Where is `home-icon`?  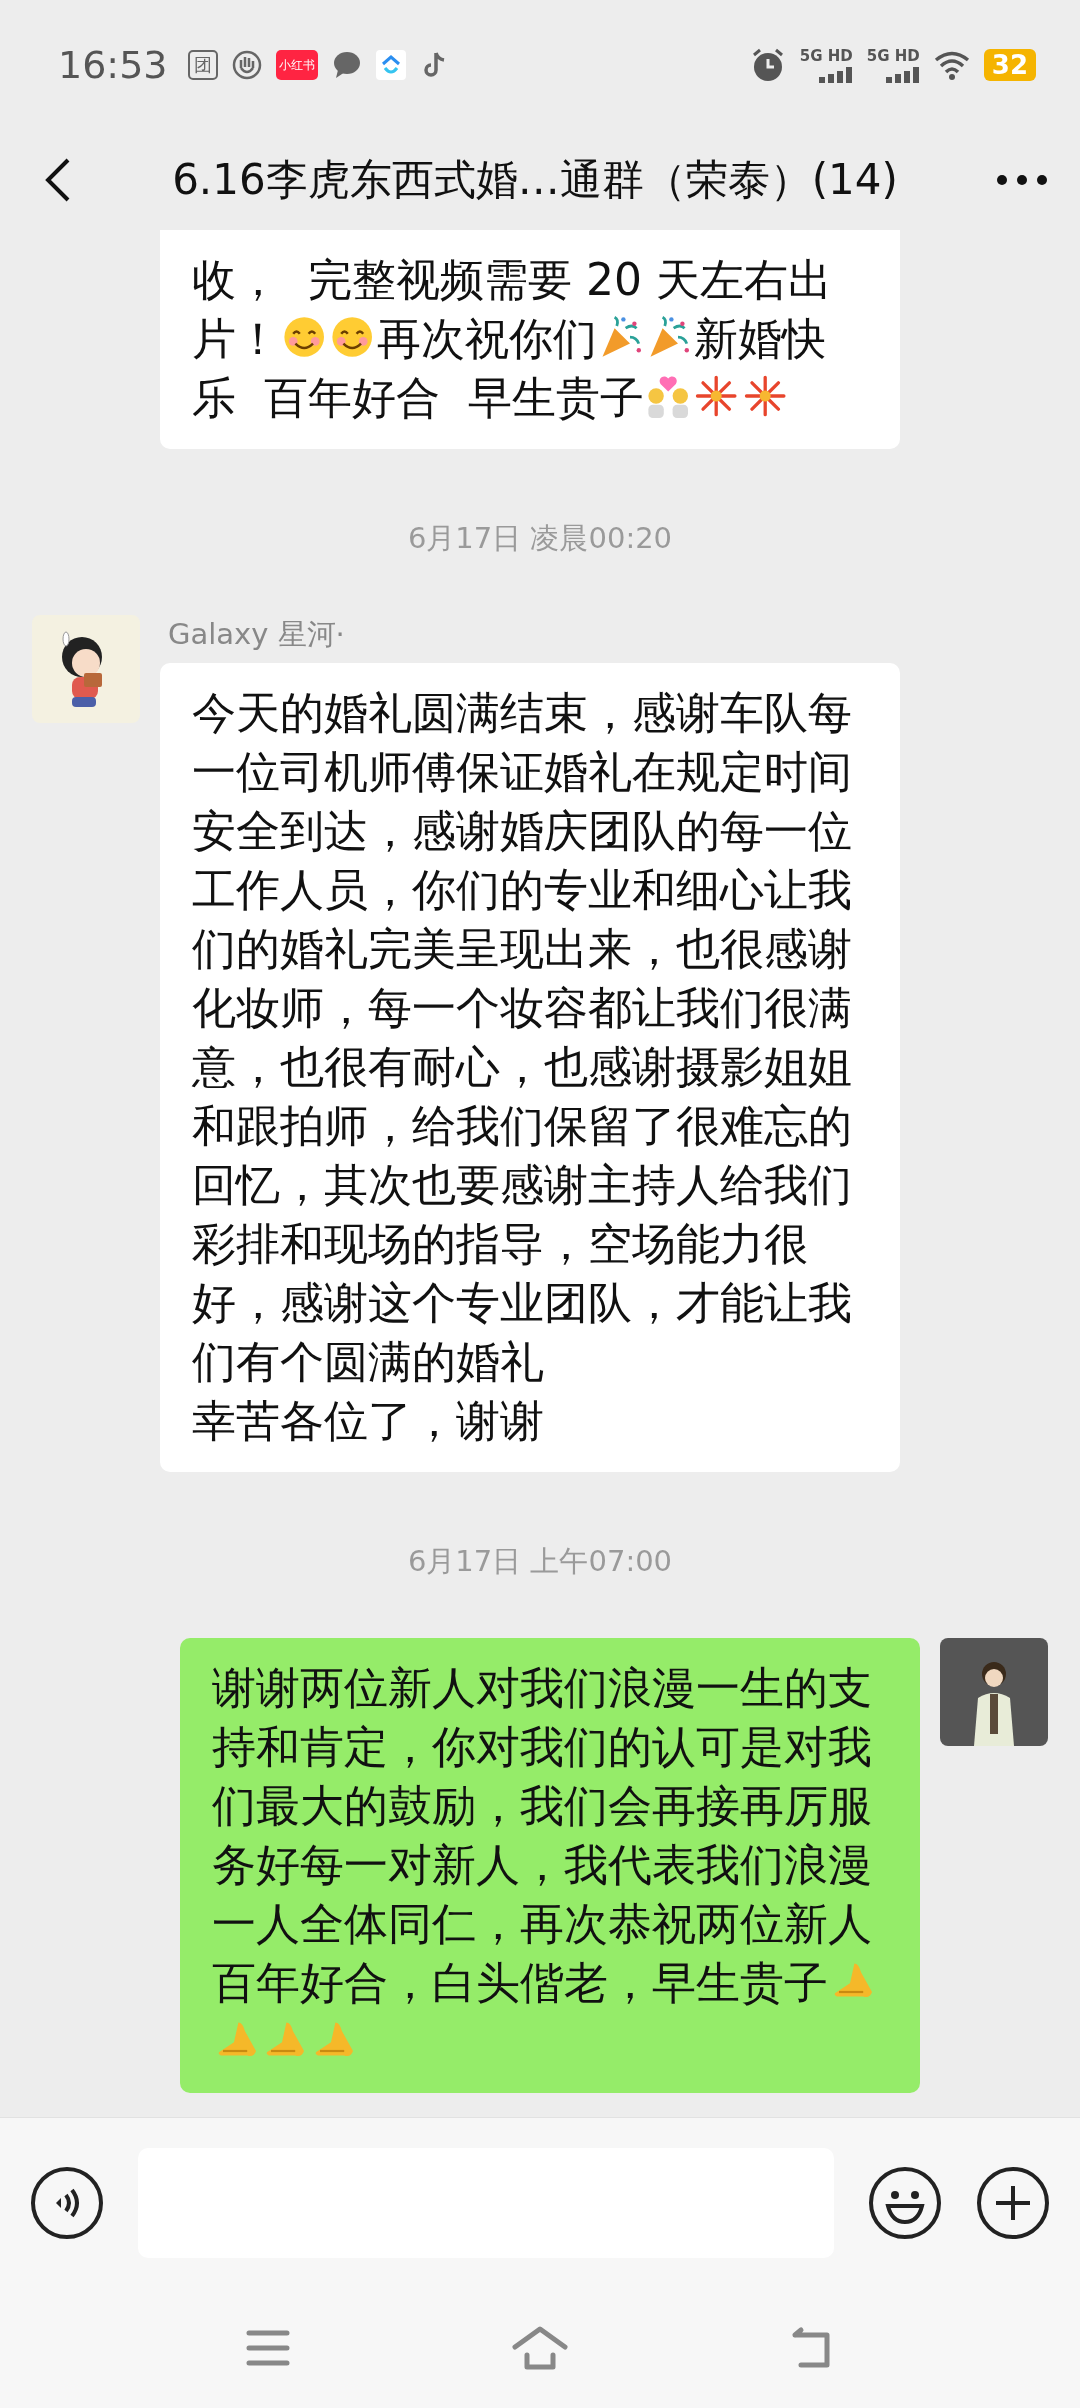
home-icon is located at coordinates (540, 2348).